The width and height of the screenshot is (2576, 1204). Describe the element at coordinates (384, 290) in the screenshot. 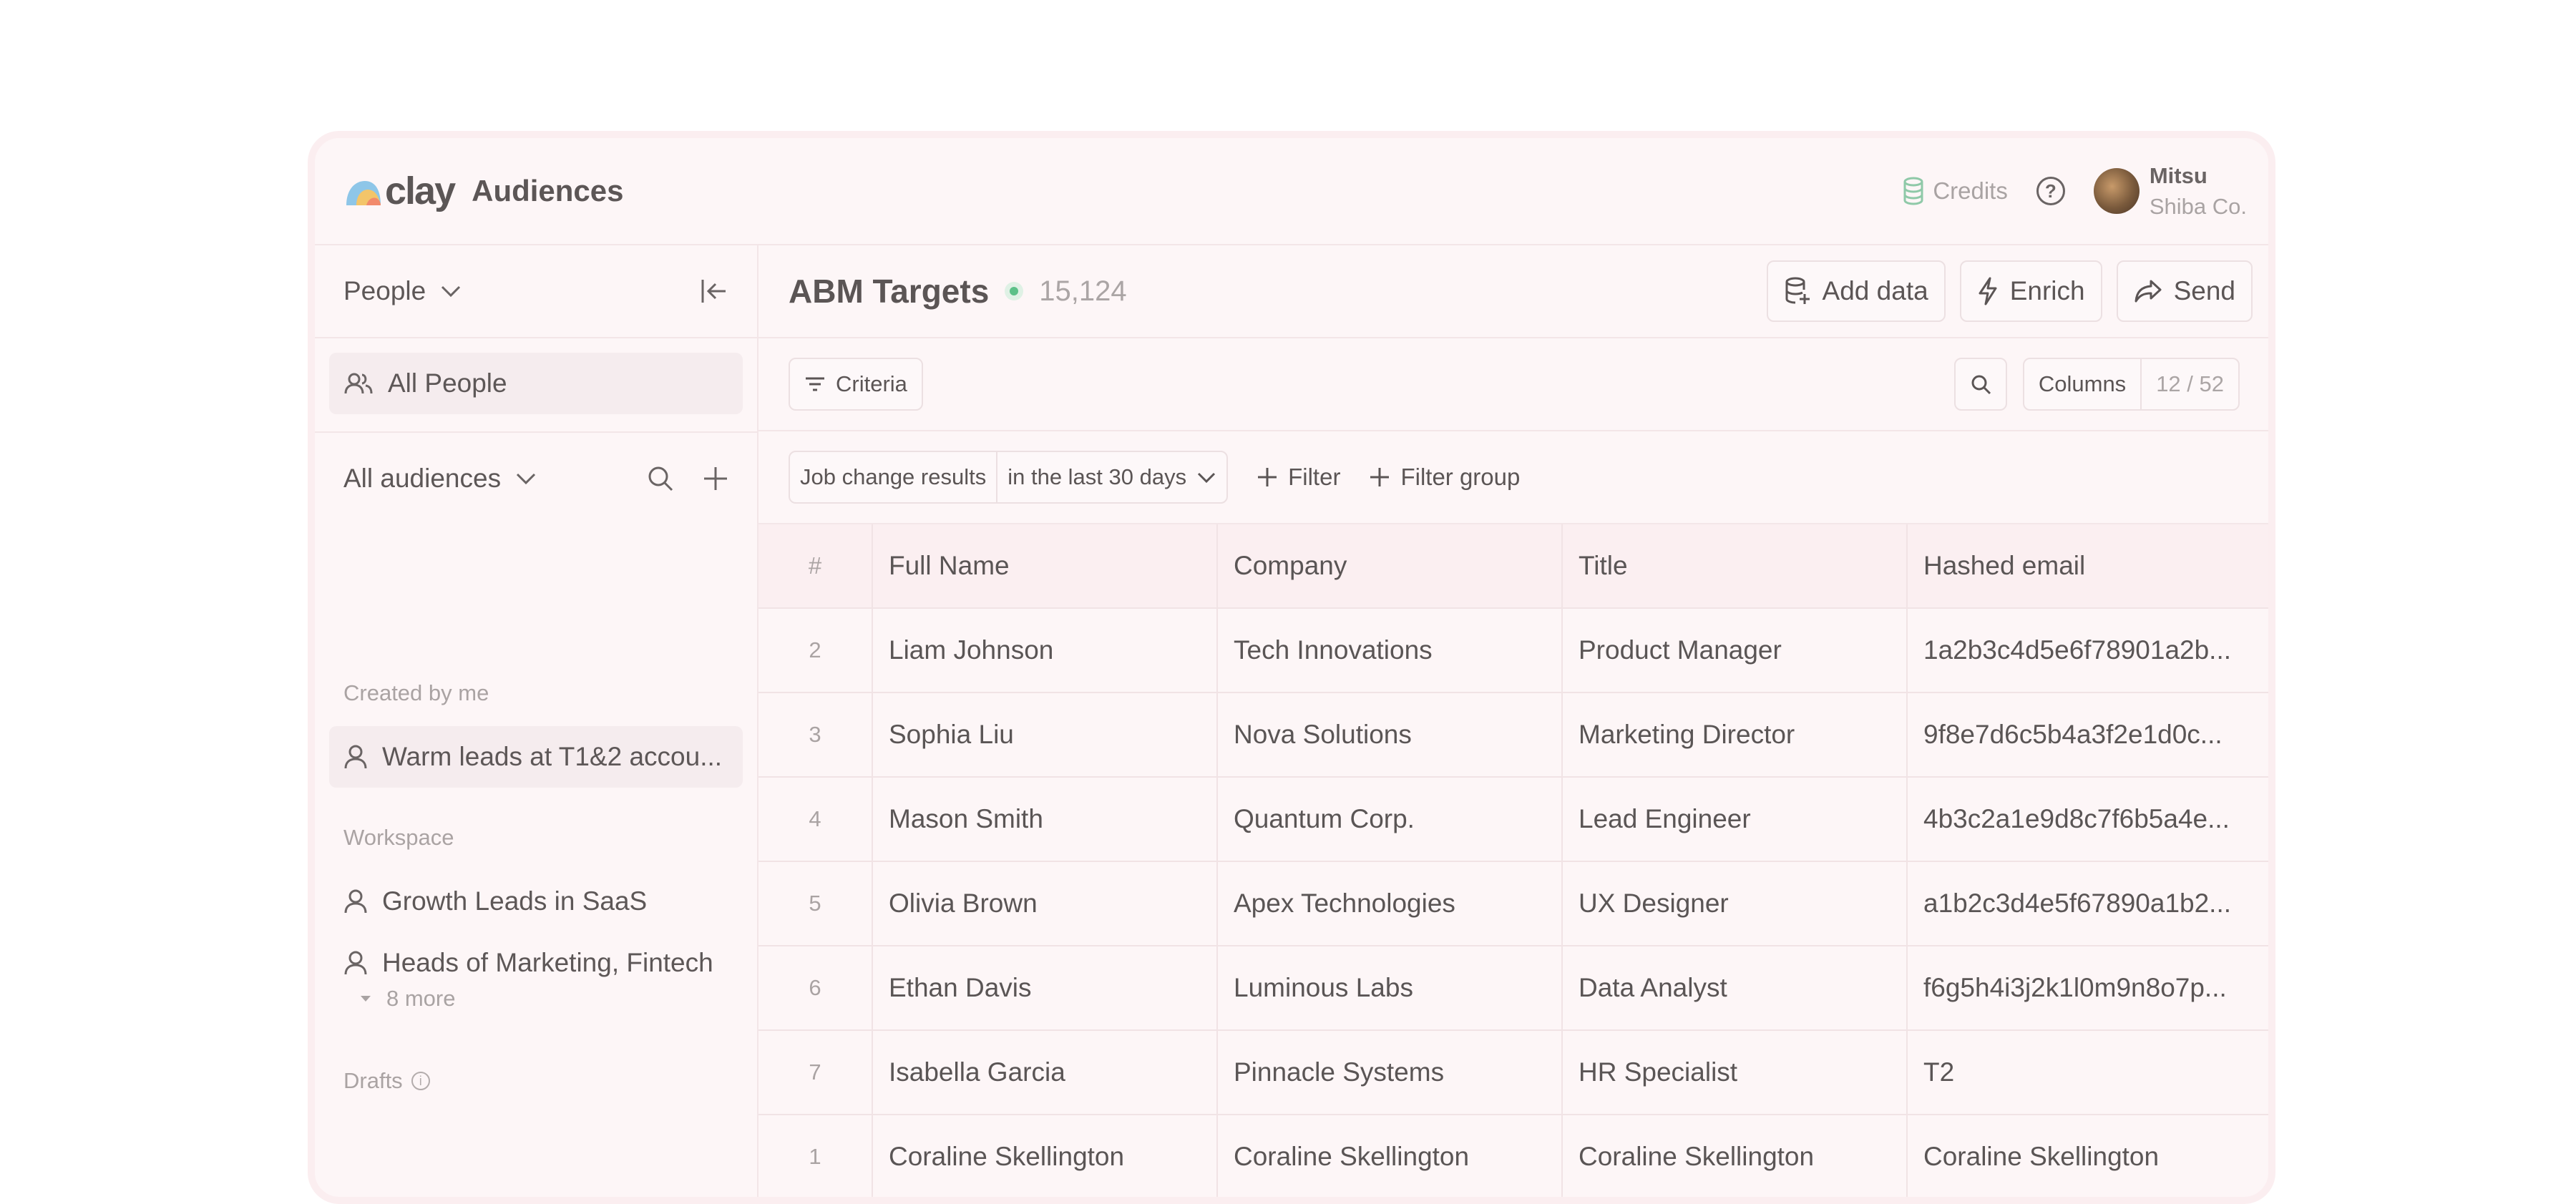

I see `people-selector-label: People` at that location.